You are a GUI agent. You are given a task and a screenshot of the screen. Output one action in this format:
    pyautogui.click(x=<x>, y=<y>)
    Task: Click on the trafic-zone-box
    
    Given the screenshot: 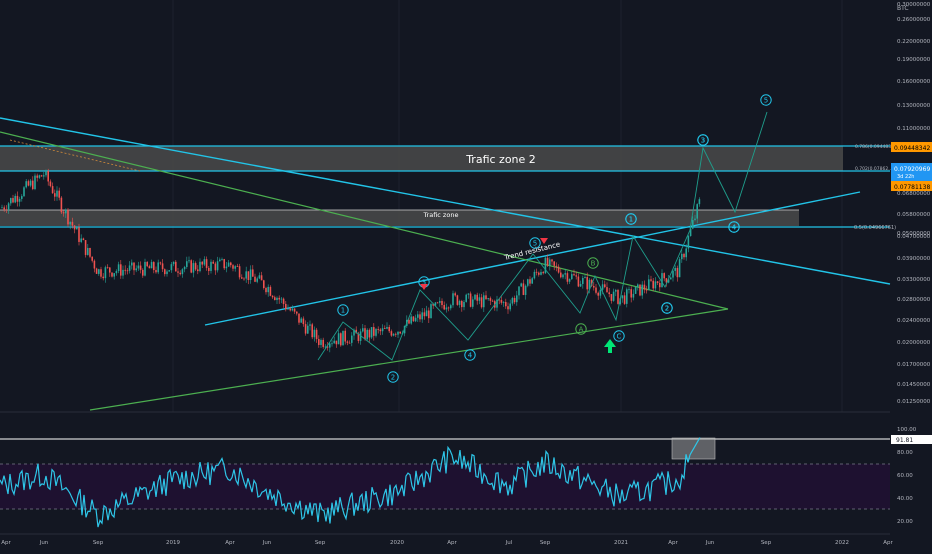 What is the action you would take?
    pyautogui.click(x=399, y=218)
    